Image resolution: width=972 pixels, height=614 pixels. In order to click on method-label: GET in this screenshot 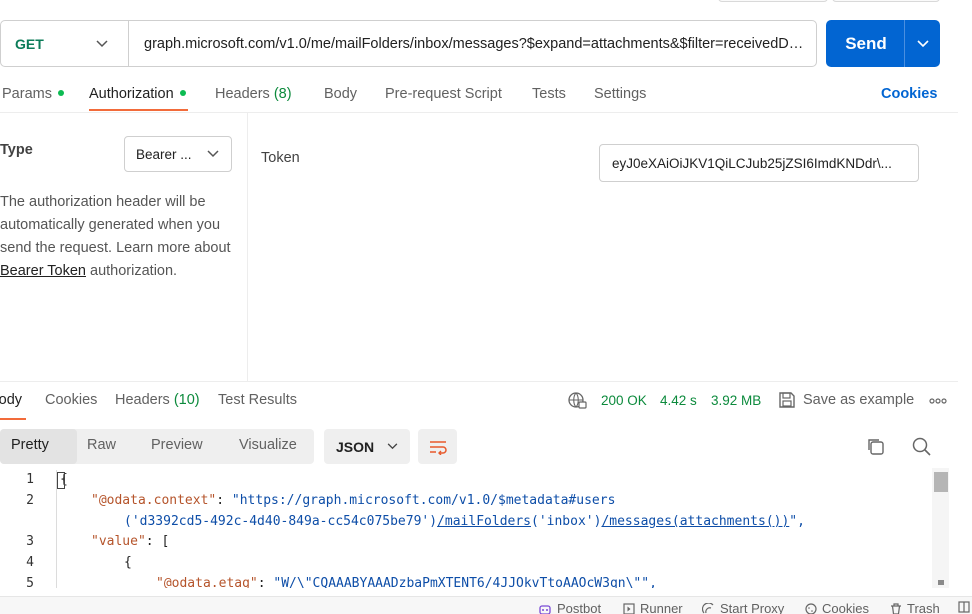, I will do `click(29, 43)`.